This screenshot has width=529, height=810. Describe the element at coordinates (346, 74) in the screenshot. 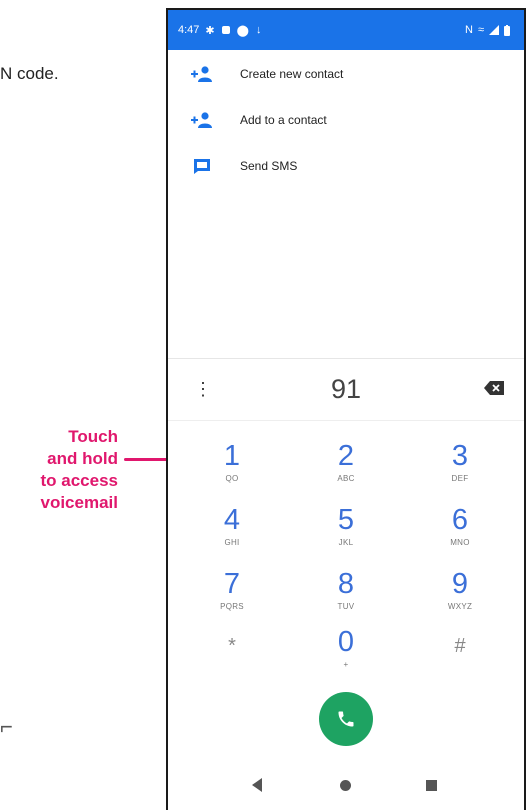

I see `create-new-contact-item: Create new contact` at that location.